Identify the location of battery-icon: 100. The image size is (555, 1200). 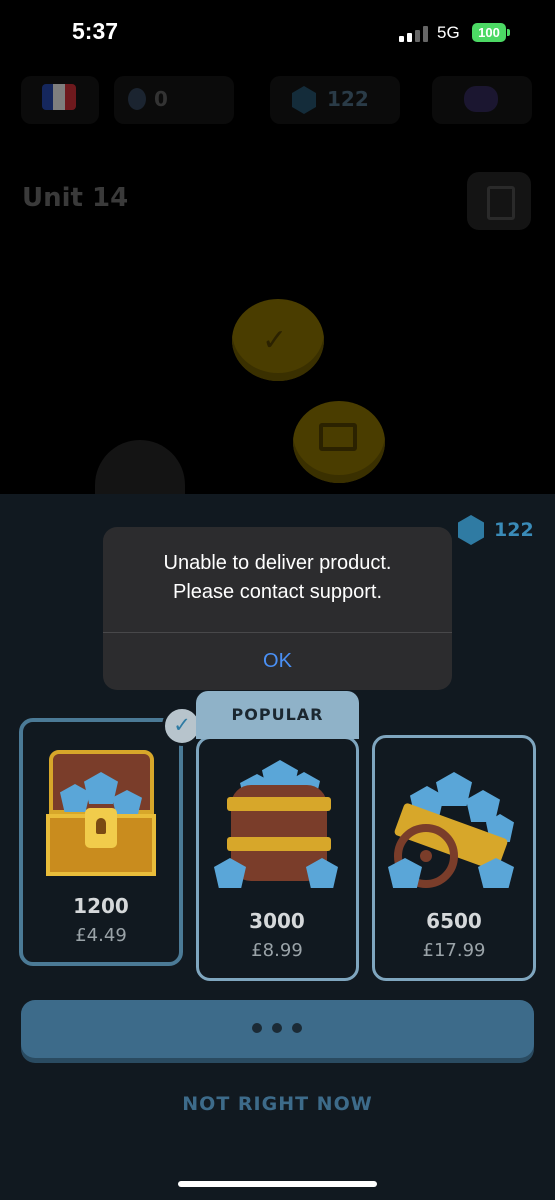
(489, 32).